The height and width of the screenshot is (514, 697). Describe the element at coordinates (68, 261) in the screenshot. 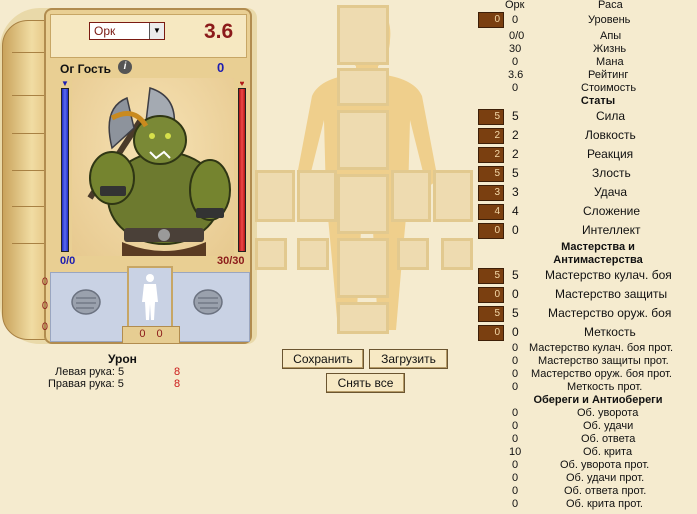

I see `hp-value: 0/0` at that location.